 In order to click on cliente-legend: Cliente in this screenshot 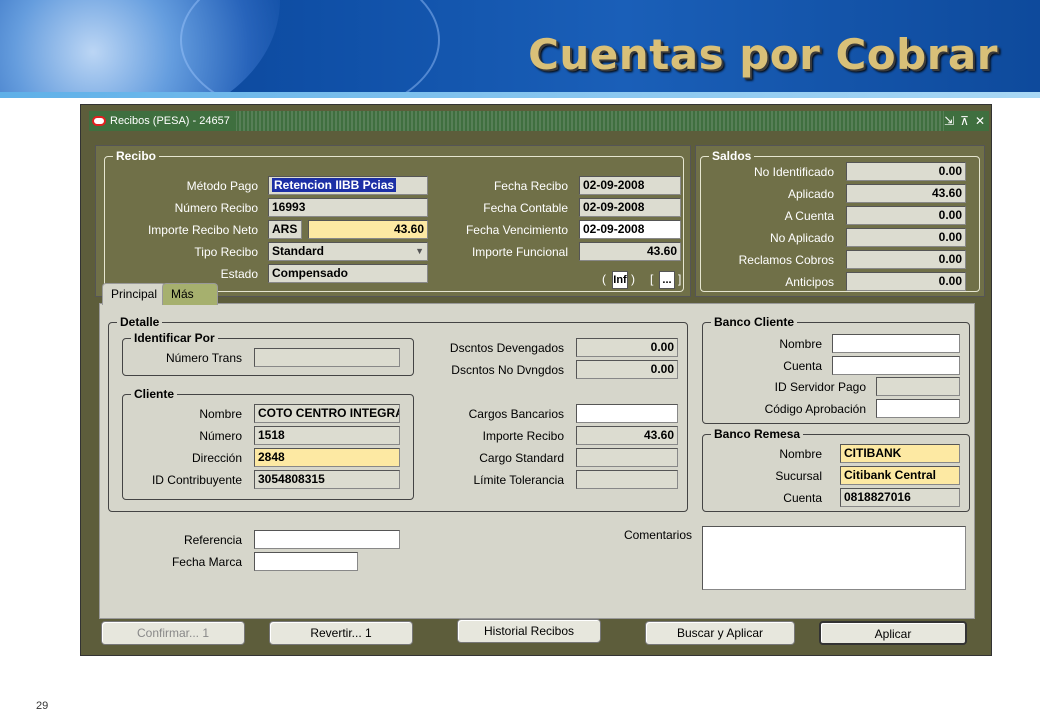, I will do `click(154, 394)`.